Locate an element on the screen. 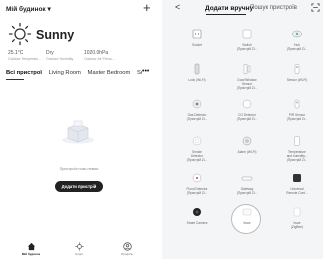  stat-label: Outdoor Humidity is located at coordinates (60, 59).